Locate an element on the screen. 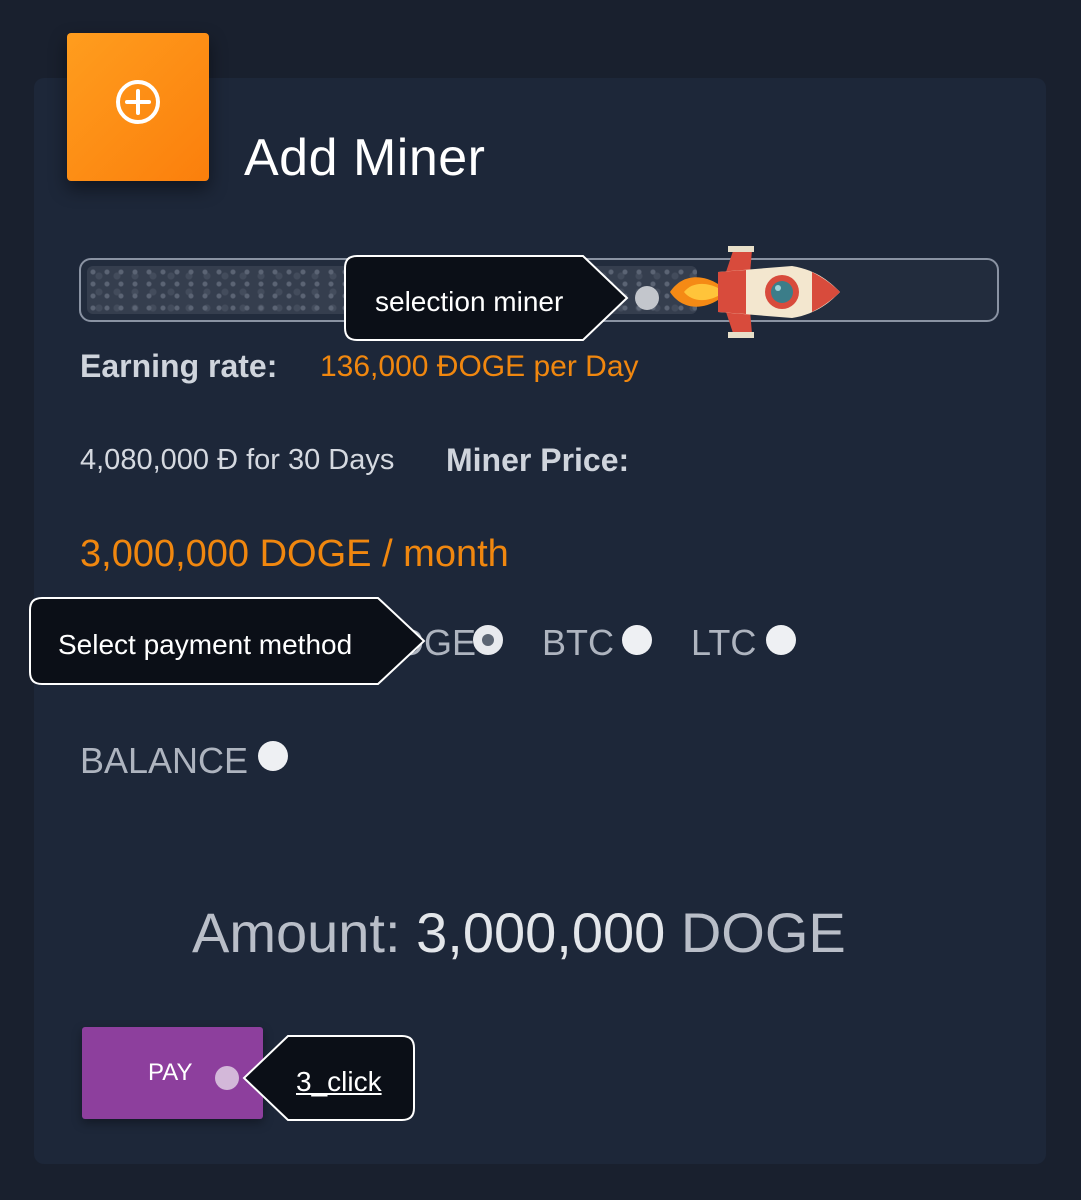  payment-tooltip-text: Select payment method is located at coordinates (205, 644).